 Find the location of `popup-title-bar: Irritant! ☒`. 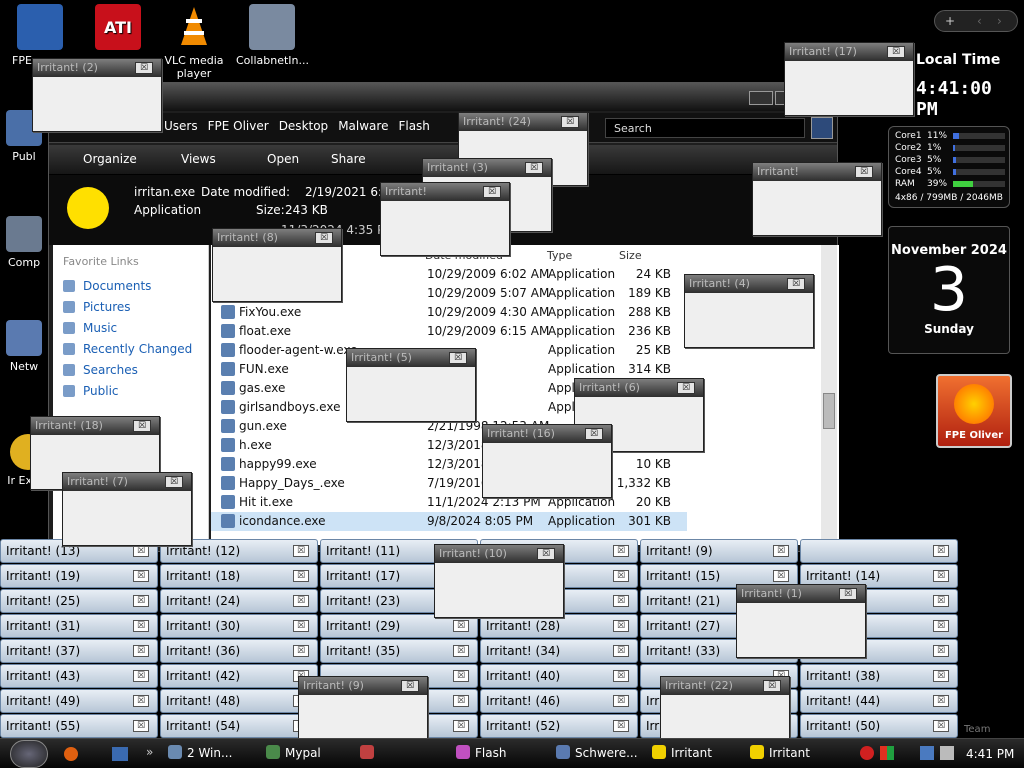

popup-title-bar: Irritant! ☒ is located at coordinates (817, 172).